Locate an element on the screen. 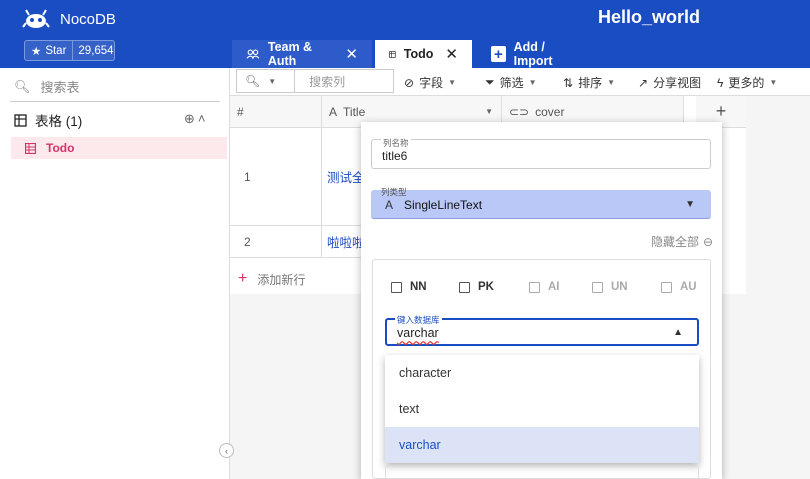 Image resolution: width=810 pixels, height=479 pixels. team-icon is located at coordinates (253, 54).